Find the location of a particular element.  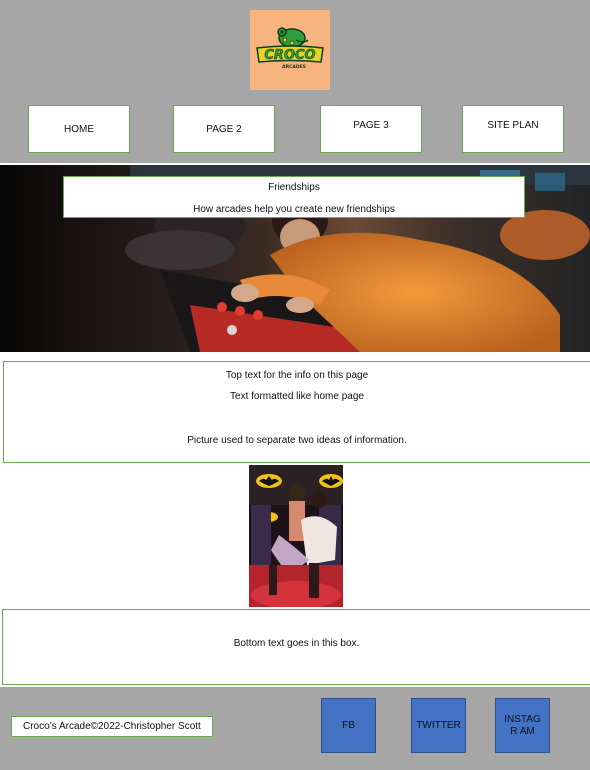

nav-site-plan-button: SITE PLAN is located at coordinates (513, 129).